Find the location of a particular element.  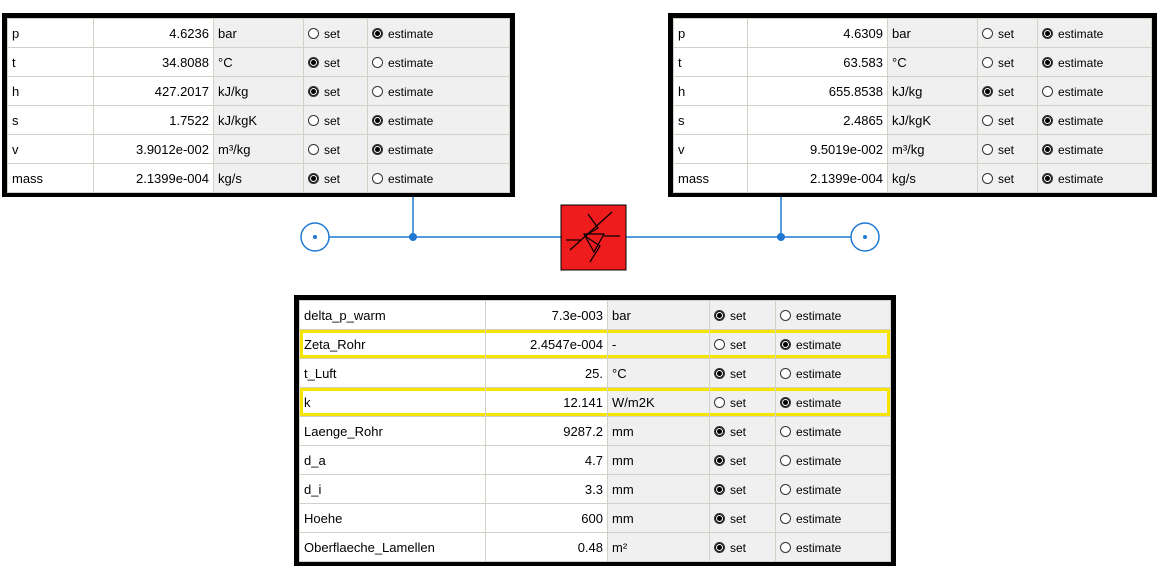

heat-exchanger-icon is located at coordinates (593, 237).